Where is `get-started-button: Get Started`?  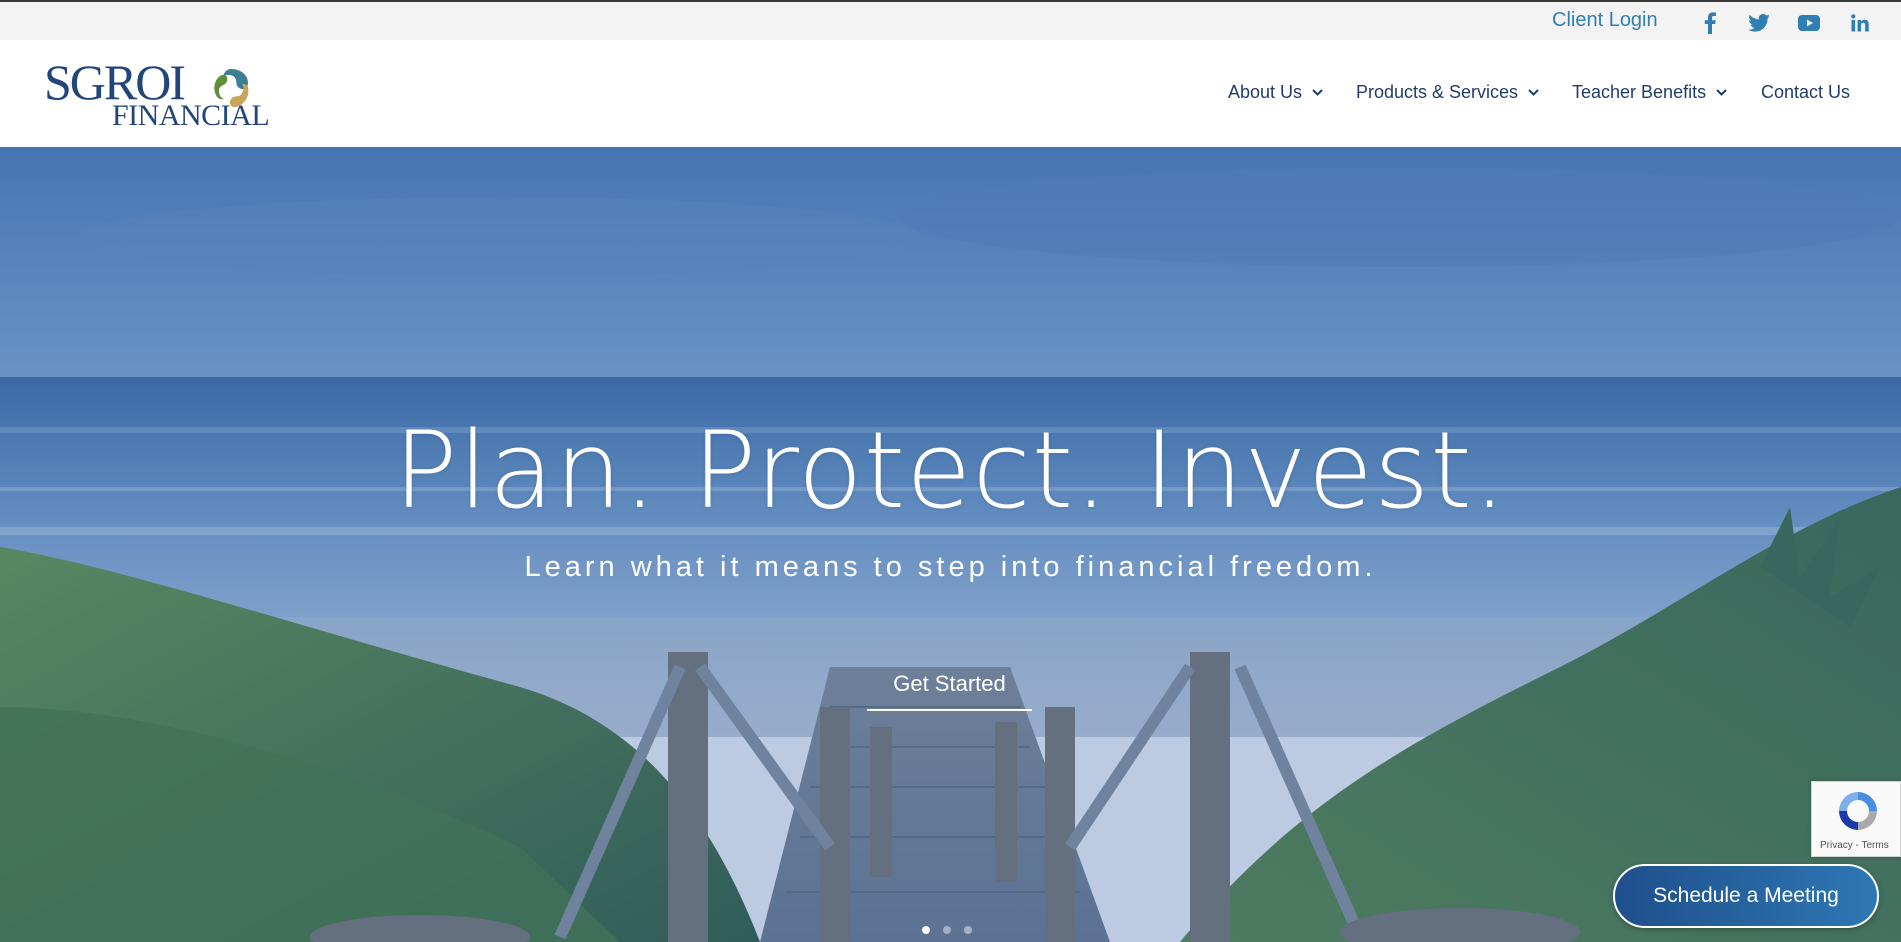
get-started-button: Get Started is located at coordinates (949, 690).